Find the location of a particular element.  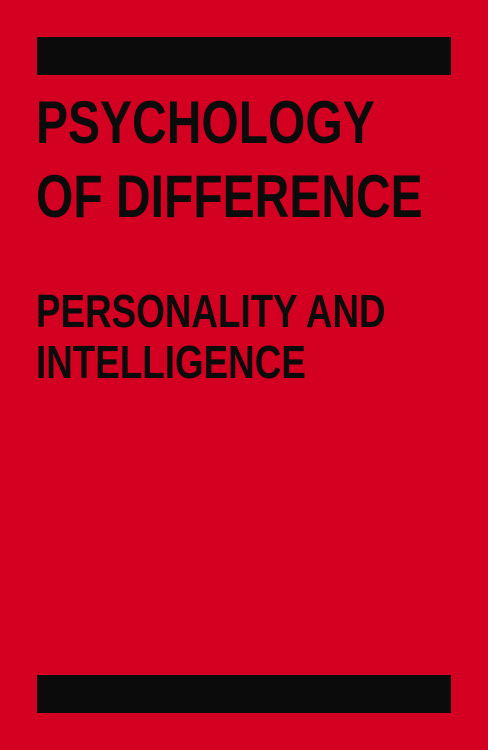

subtitle-line-2: INTELLIGENCE is located at coordinates (171, 362).